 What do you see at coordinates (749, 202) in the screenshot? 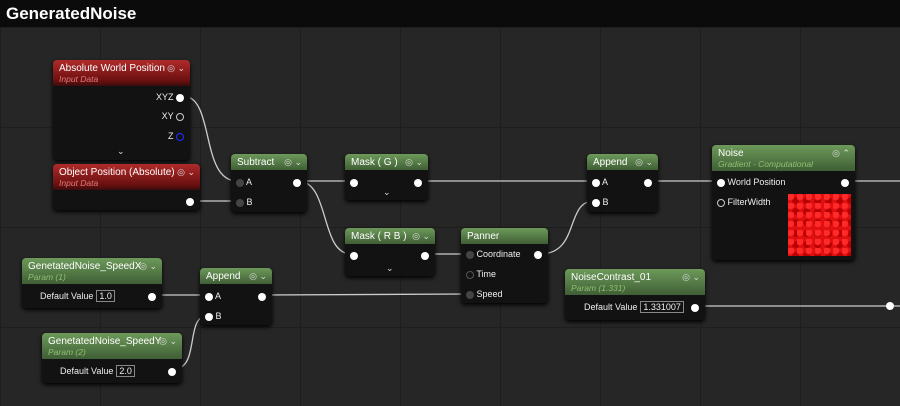
I see `pin-label: FilterWidth` at bounding box center [749, 202].